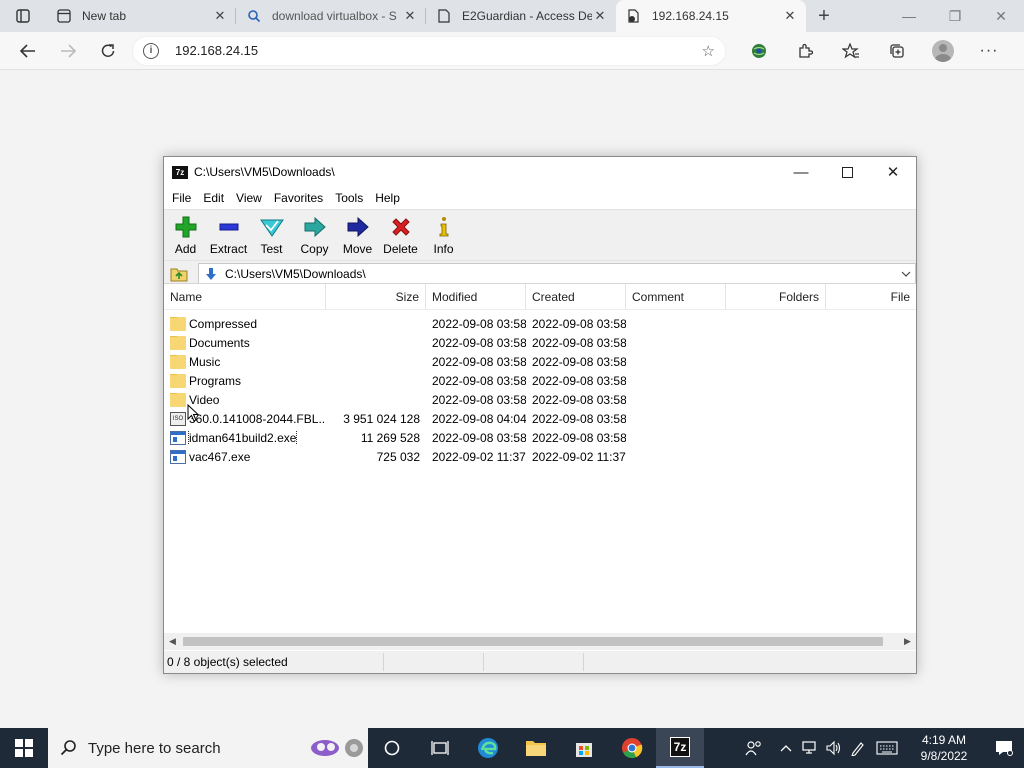 Image resolution: width=1024 pixels, height=768 pixels. I want to click on clock: 4:19 AM 9/8/2022, so click(944, 748).